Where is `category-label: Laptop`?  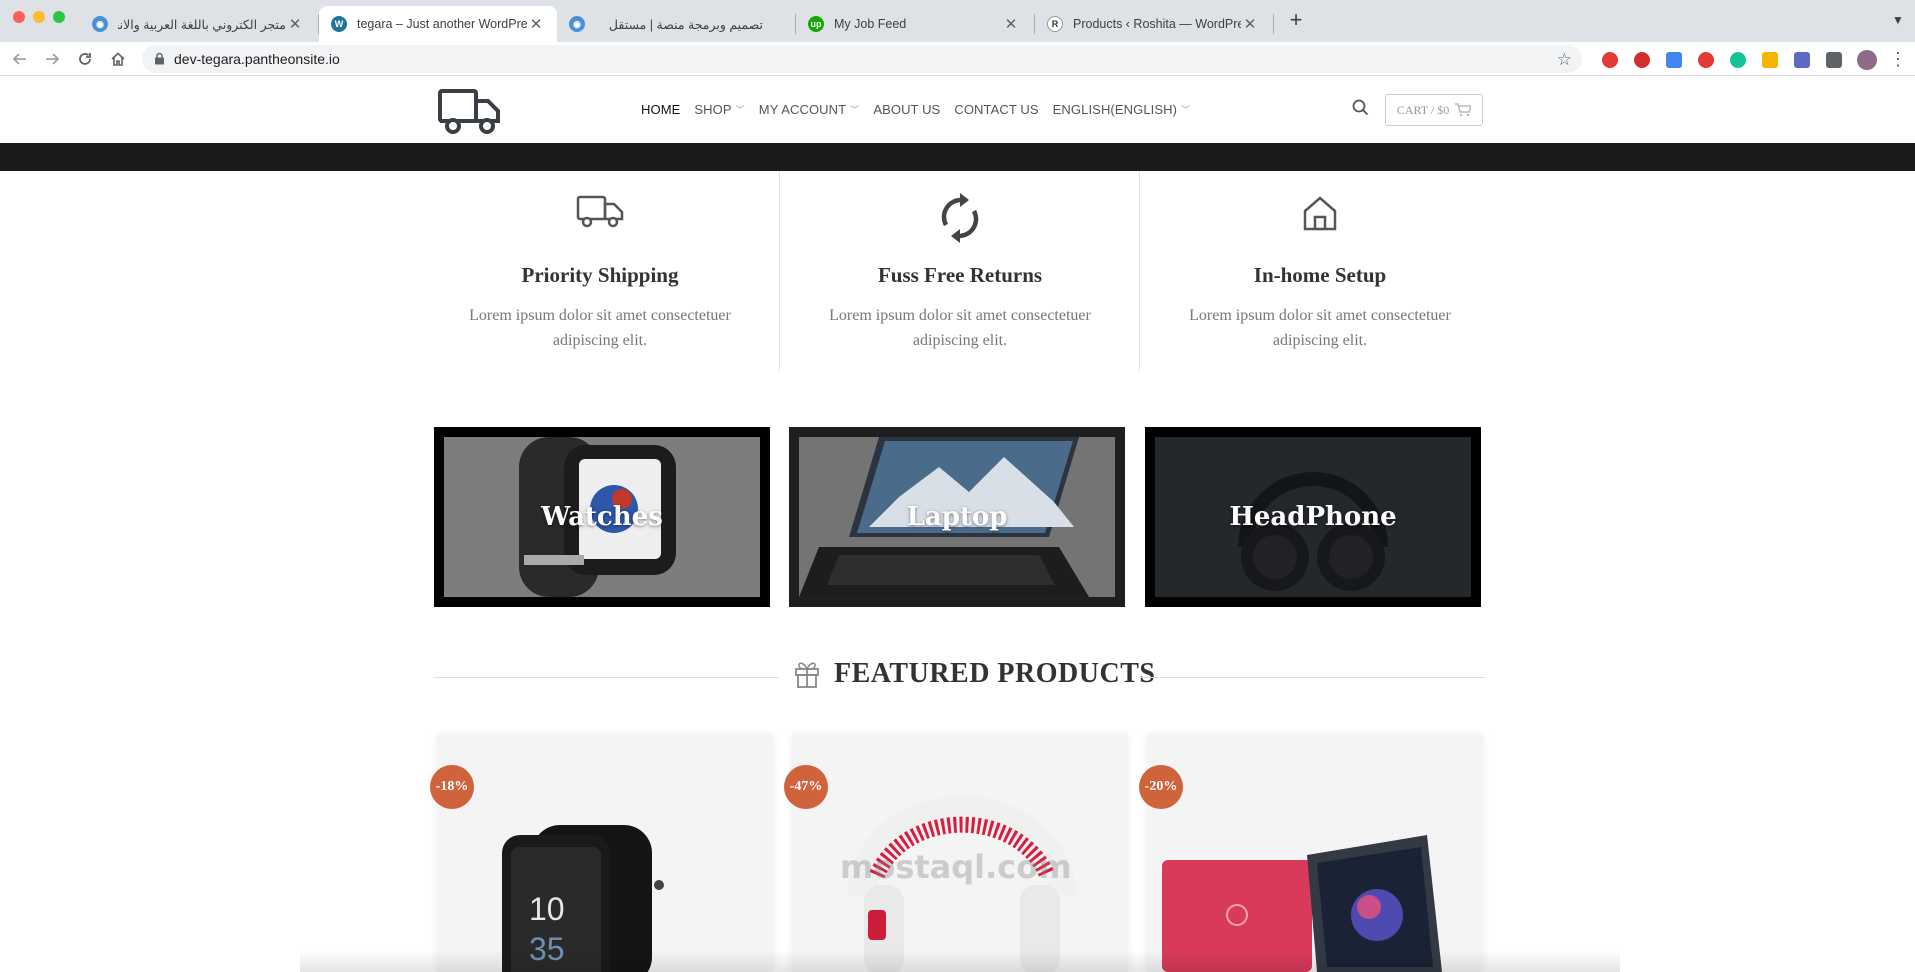
category-label: Laptop is located at coordinates (957, 517).